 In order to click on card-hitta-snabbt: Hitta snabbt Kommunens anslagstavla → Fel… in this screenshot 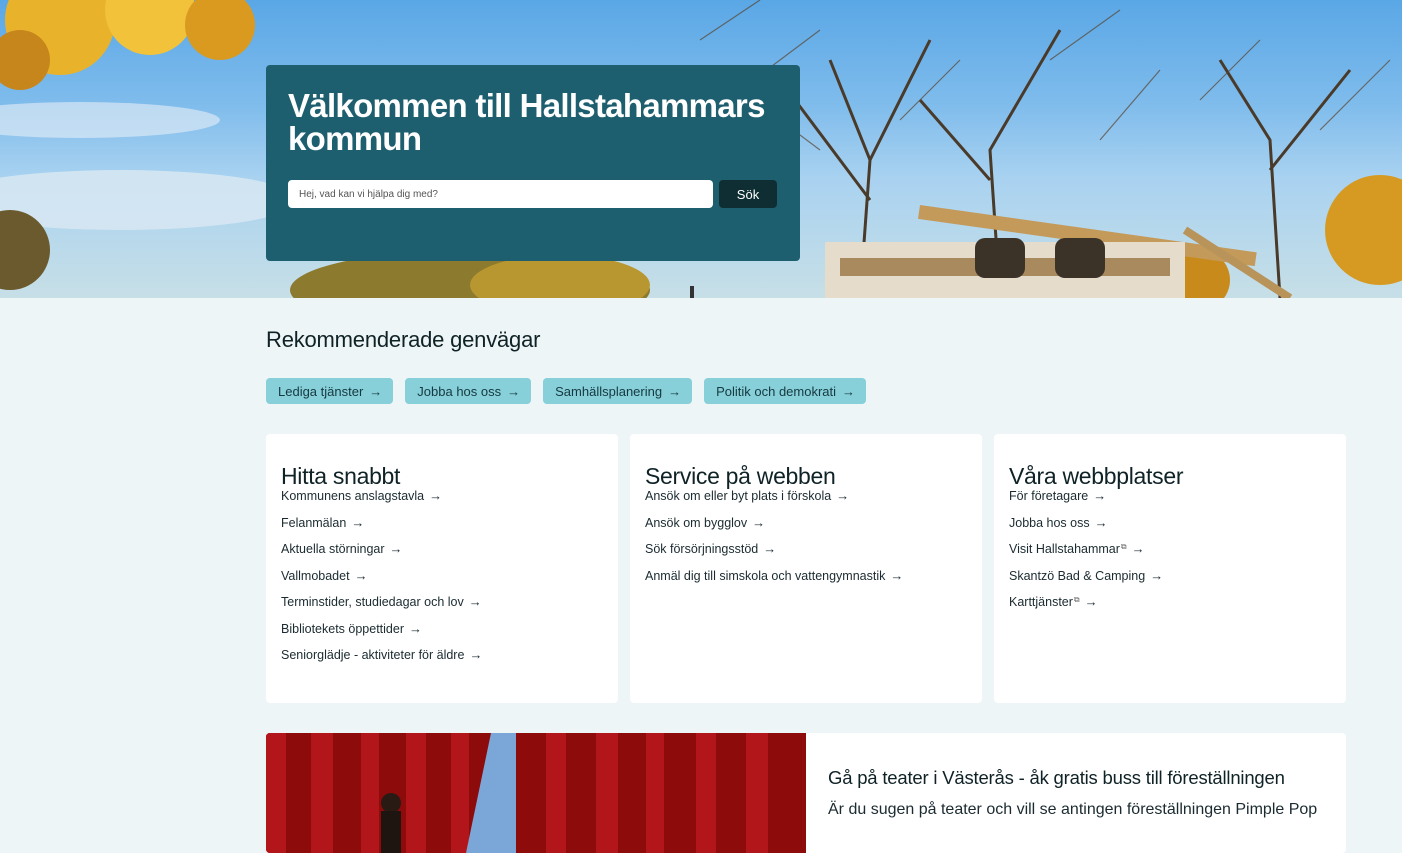, I will do `click(442, 568)`.